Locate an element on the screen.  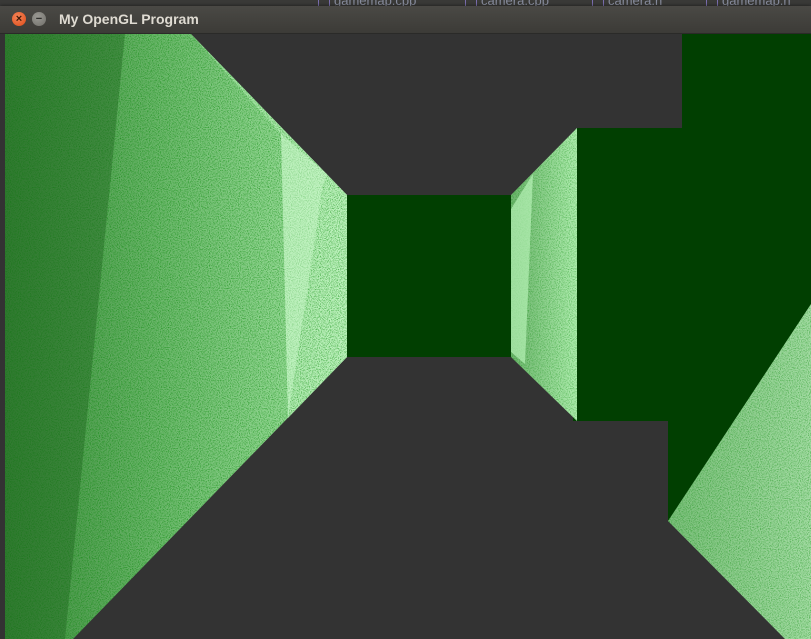
close-icon: × is located at coordinates (19, 18).